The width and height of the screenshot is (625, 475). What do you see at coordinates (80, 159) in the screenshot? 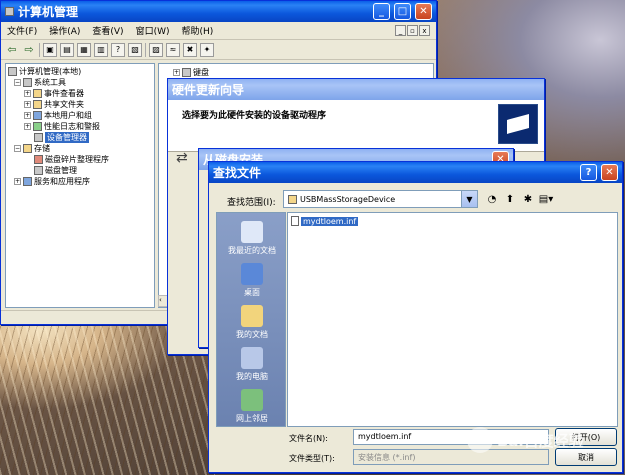
I see `tree-item-defrag: 磁盘碎片整理程序` at bounding box center [80, 159].